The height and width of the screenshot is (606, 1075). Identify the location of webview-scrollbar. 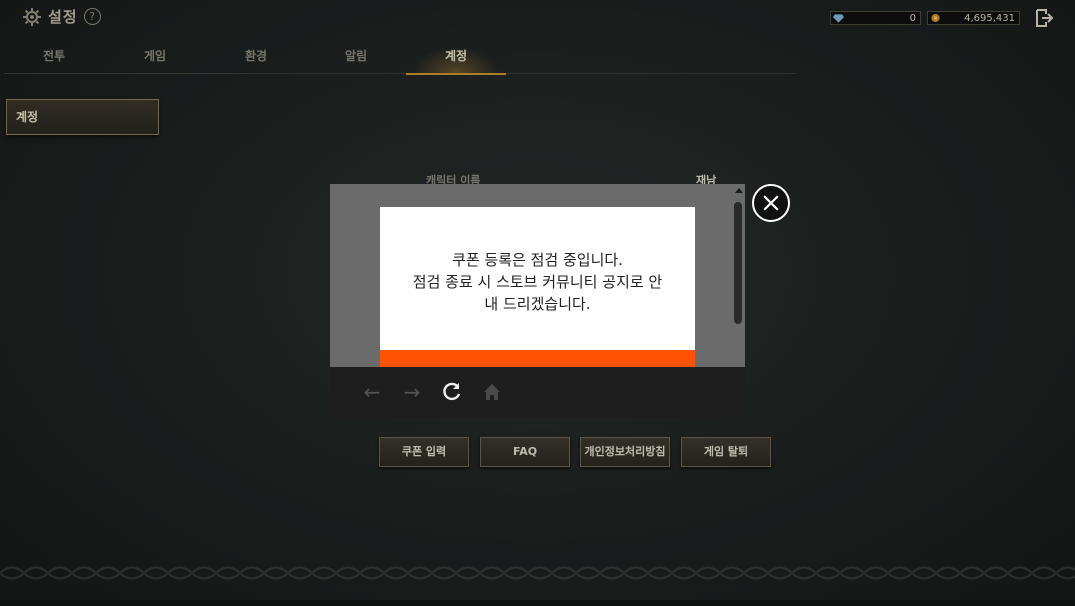
(738, 275).